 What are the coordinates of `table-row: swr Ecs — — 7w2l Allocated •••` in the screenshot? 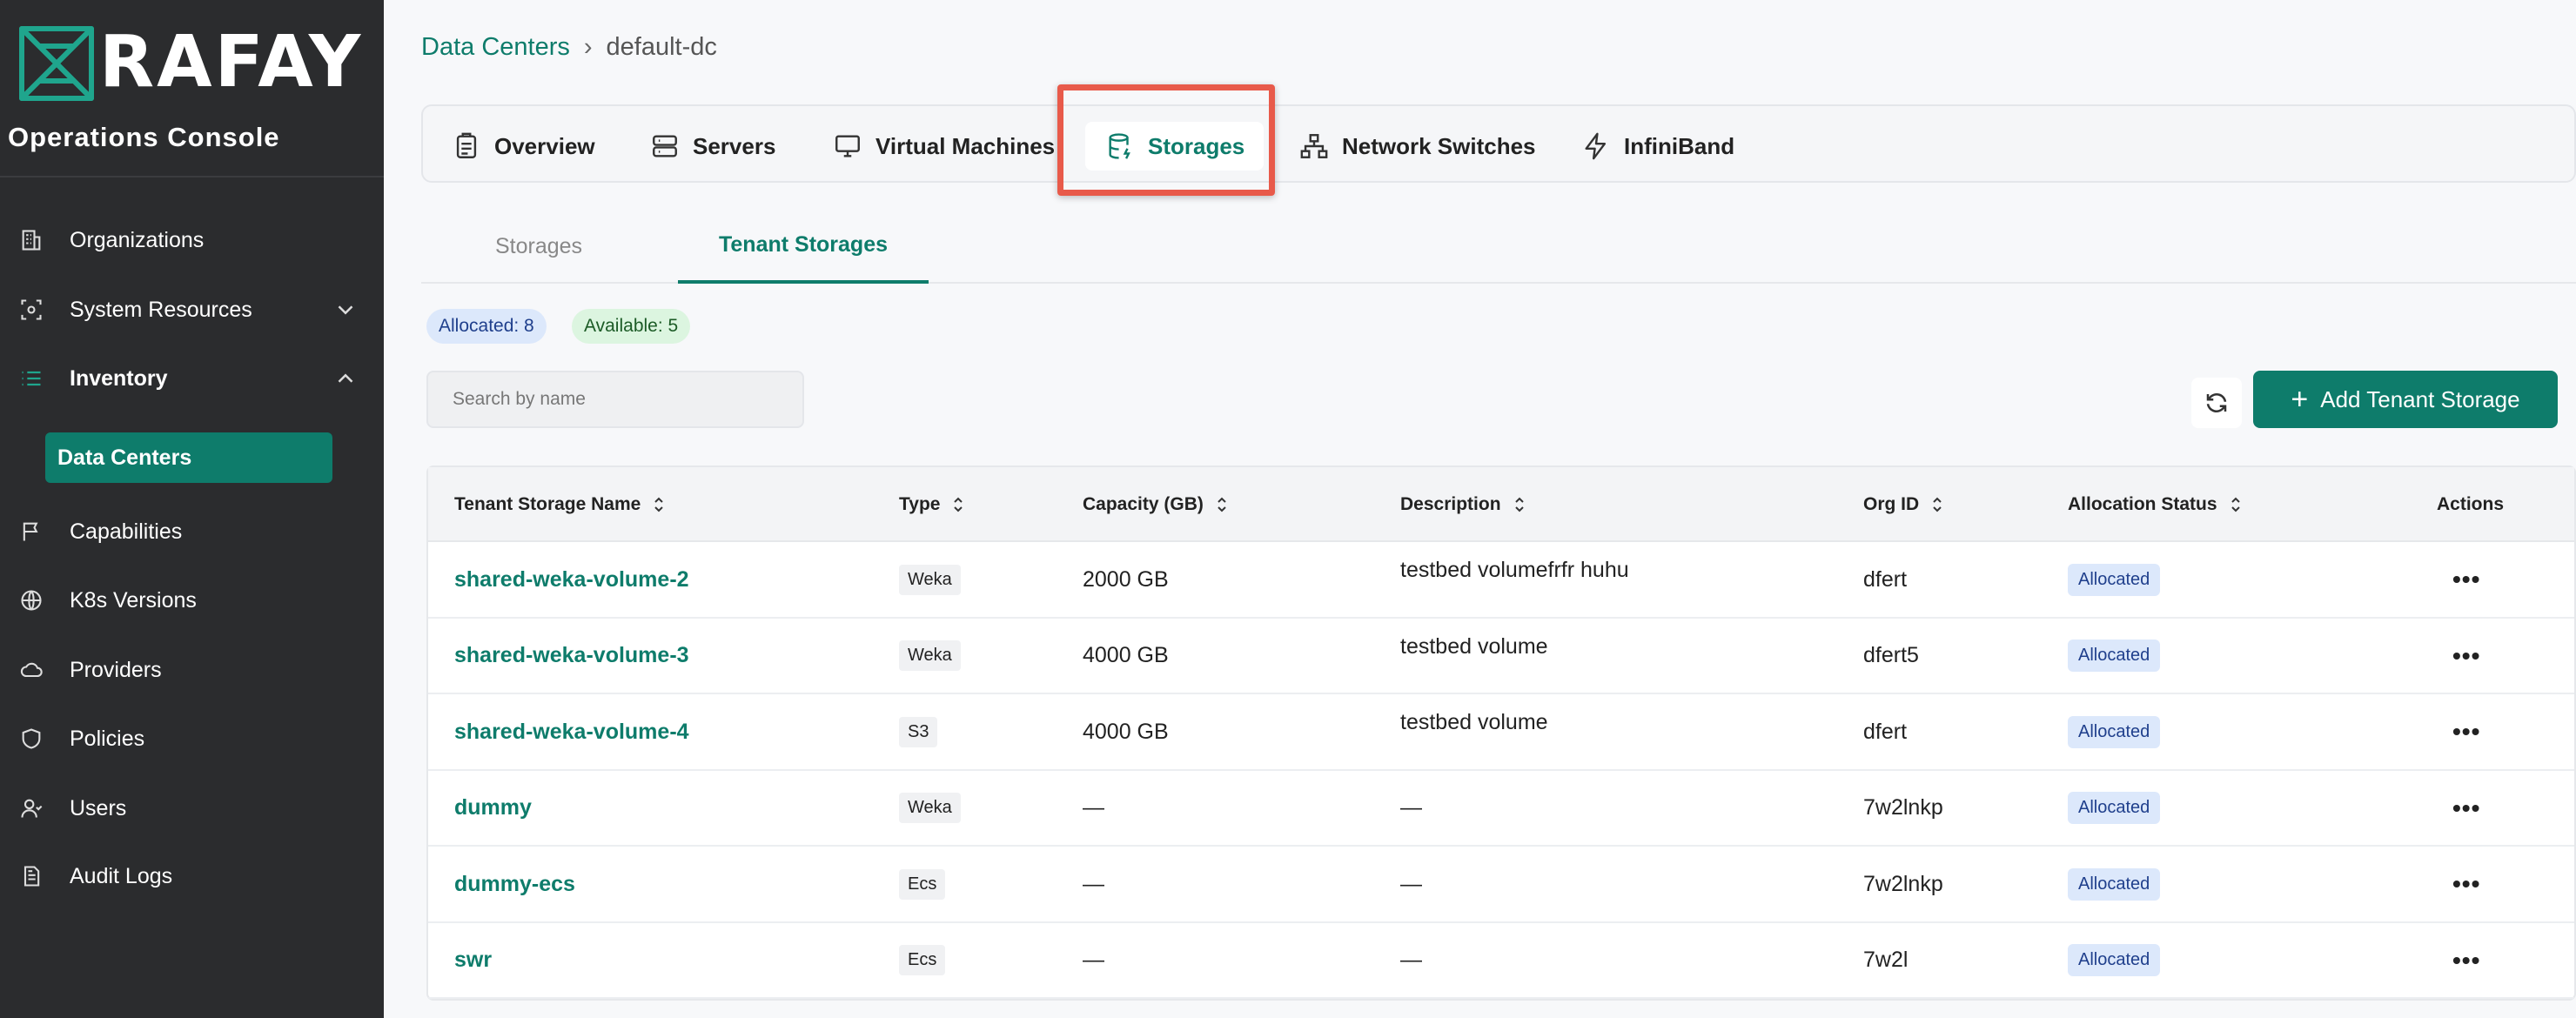 It's located at (1501, 961).